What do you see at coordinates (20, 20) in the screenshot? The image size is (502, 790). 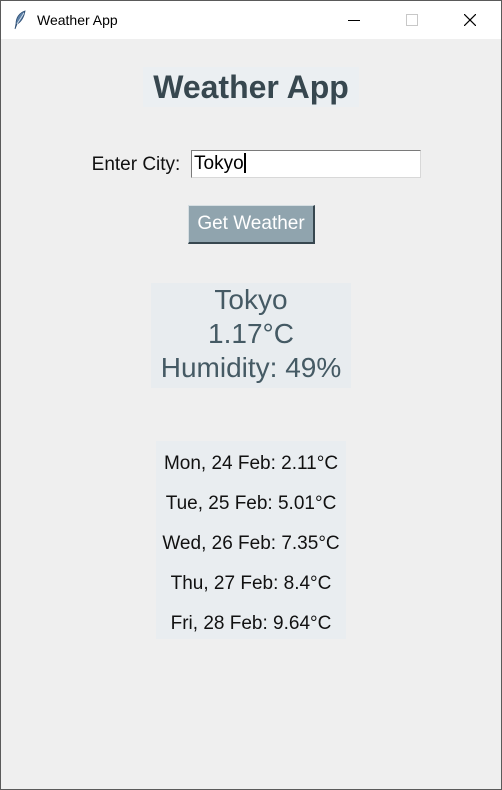 I see `feather-icon` at bounding box center [20, 20].